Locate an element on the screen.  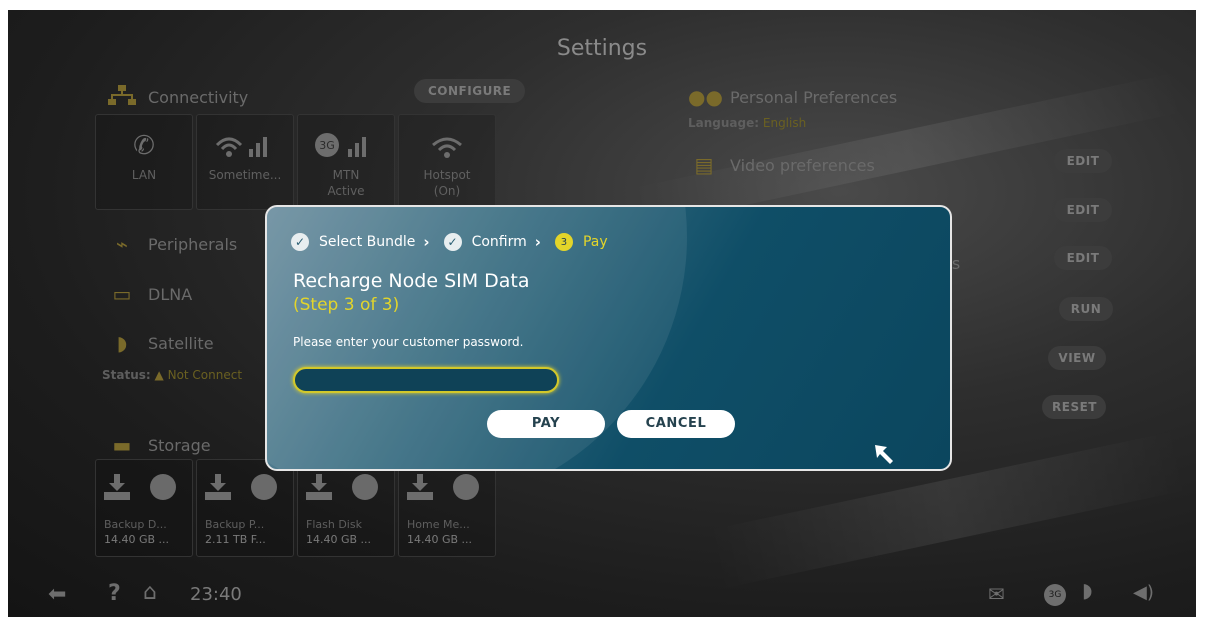
step-confirm: Confirm is located at coordinates (499, 242).